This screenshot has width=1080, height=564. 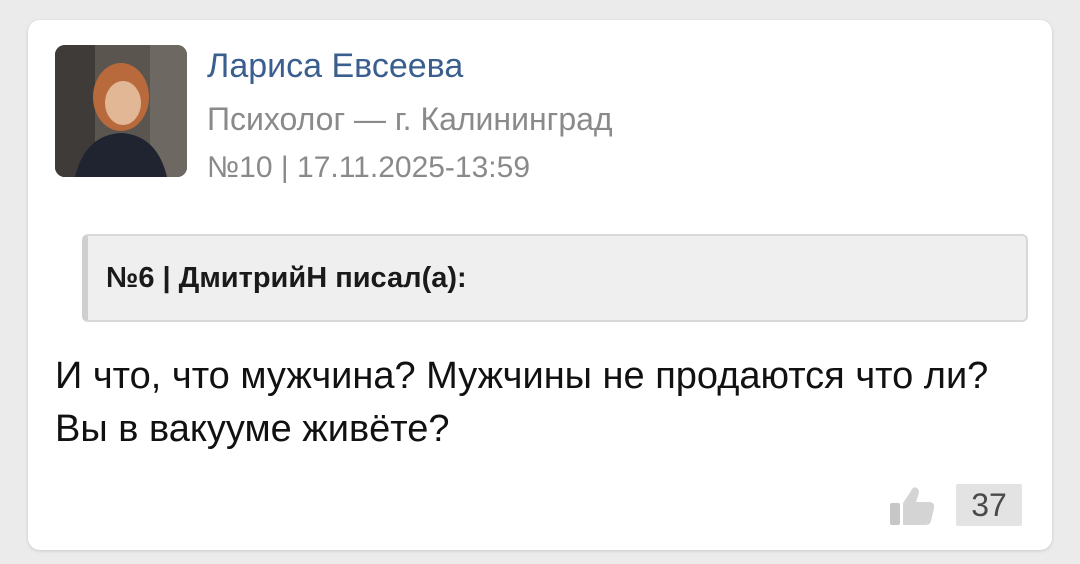 I want to click on quote-header: №6 | ДмитрийН писал(а):, so click(x=286, y=278).